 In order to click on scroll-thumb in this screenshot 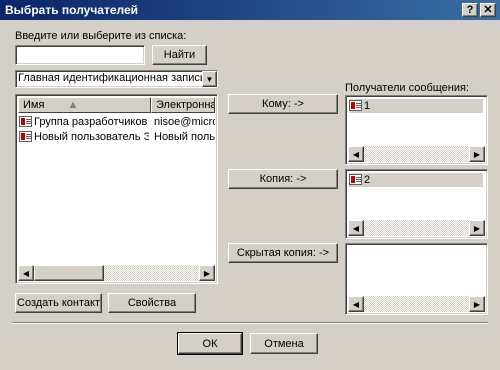, I will do `click(69, 273)`.